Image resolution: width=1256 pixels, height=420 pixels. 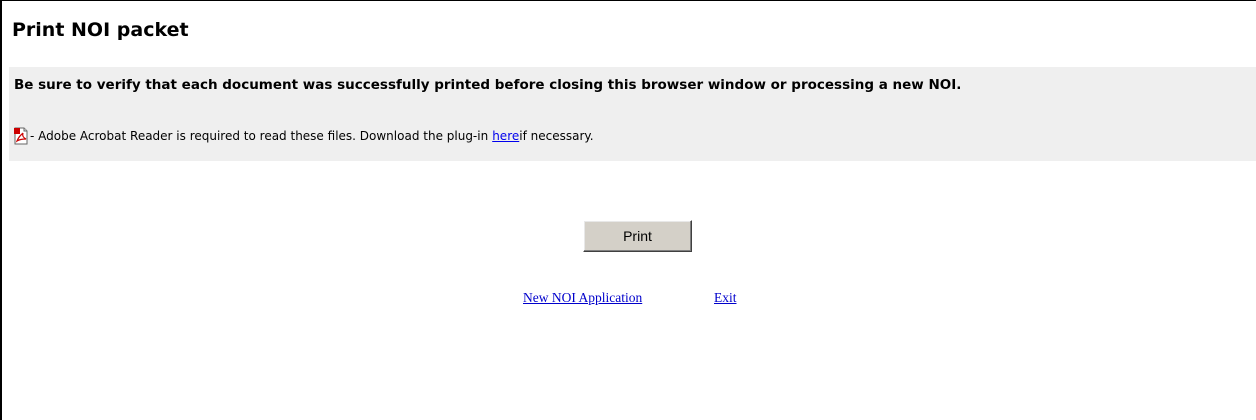 What do you see at coordinates (637, 236) in the screenshot?
I see `print-button: Print` at bounding box center [637, 236].